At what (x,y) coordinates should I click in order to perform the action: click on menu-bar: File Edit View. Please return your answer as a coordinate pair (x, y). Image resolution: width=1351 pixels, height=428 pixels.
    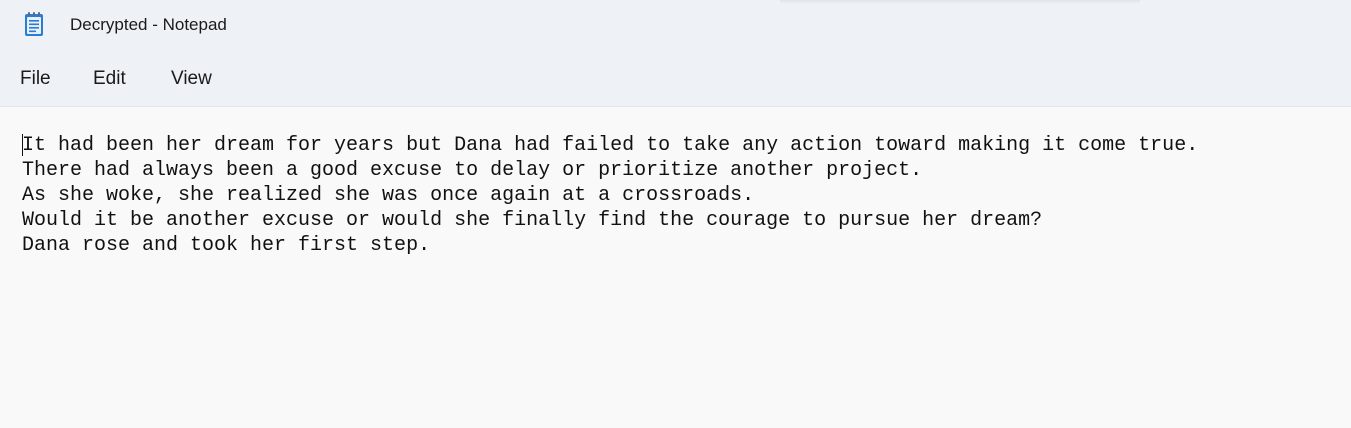
    Looking at the image, I should click on (675, 78).